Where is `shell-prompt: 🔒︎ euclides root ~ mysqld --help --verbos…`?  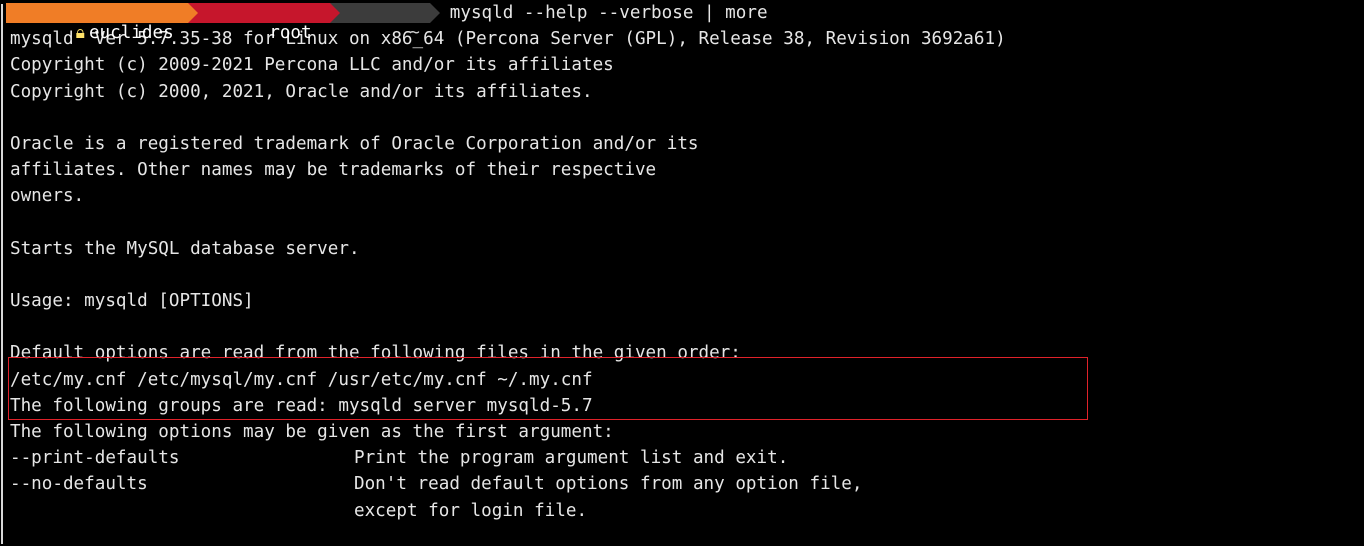
shell-prompt: 🔒︎ euclides root ~ mysqld --help --verbos… is located at coordinates (685, 21).